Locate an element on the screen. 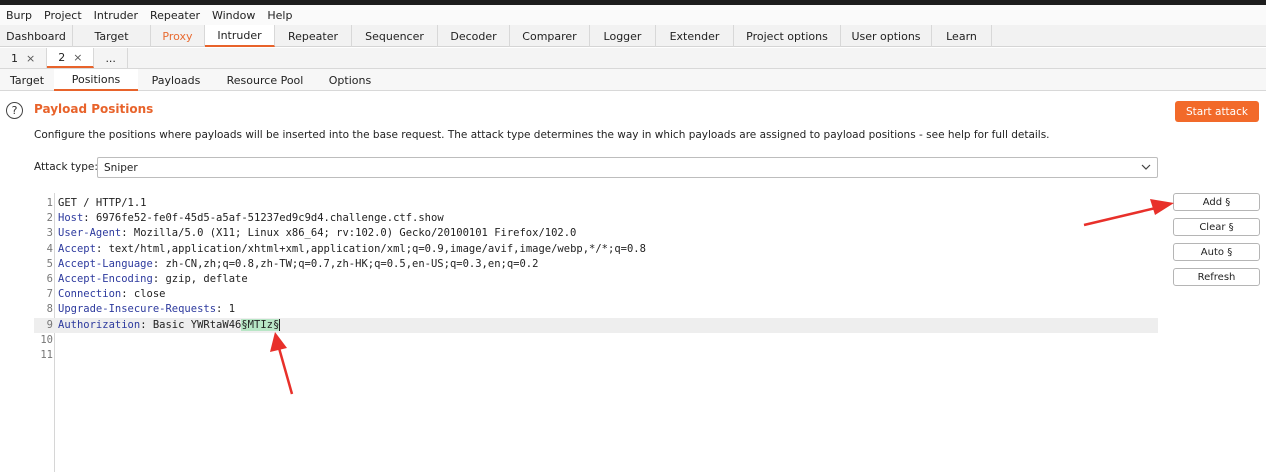 The height and width of the screenshot is (472, 1266). tab-repeater: Repeater is located at coordinates (313, 36).